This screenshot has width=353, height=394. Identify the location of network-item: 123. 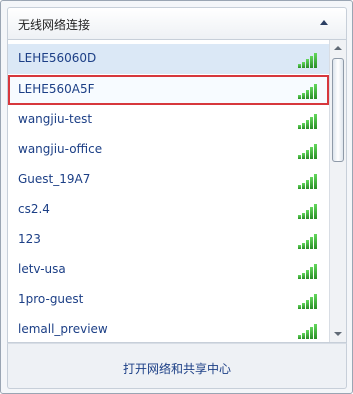
(168, 240).